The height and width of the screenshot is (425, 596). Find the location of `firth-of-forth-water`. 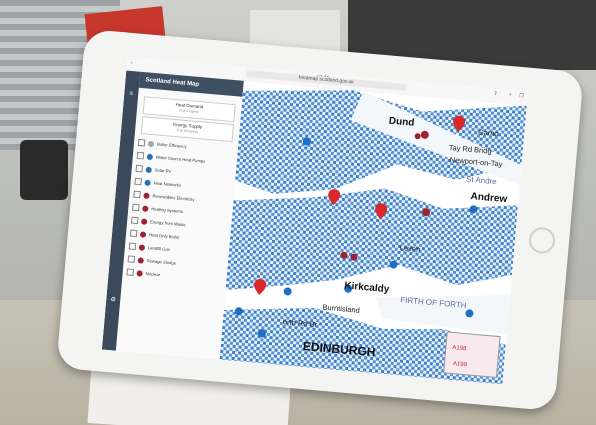

firth-of-forth-water is located at coordinates (443, 314).